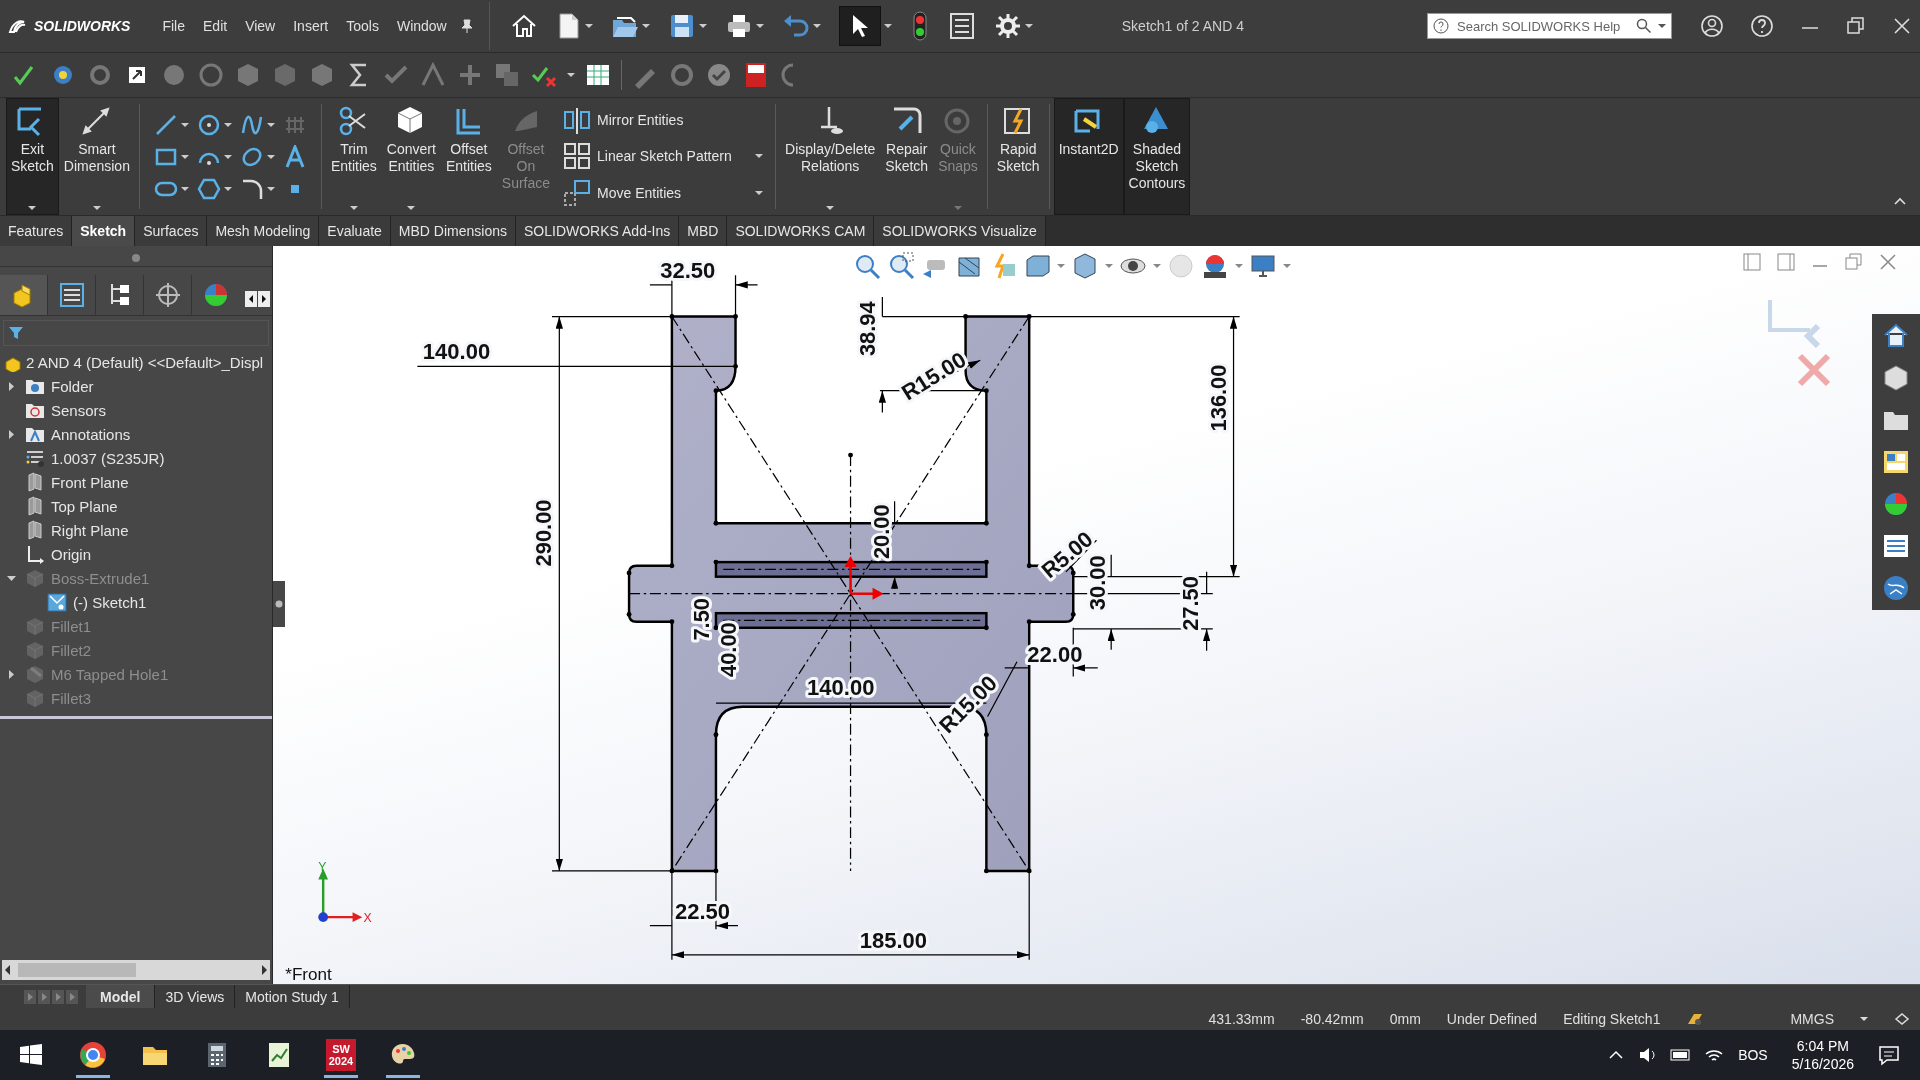 This screenshot has width=1920, height=1080. What do you see at coordinates (91, 434) in the screenshot?
I see `tree-item: Annotations` at bounding box center [91, 434].